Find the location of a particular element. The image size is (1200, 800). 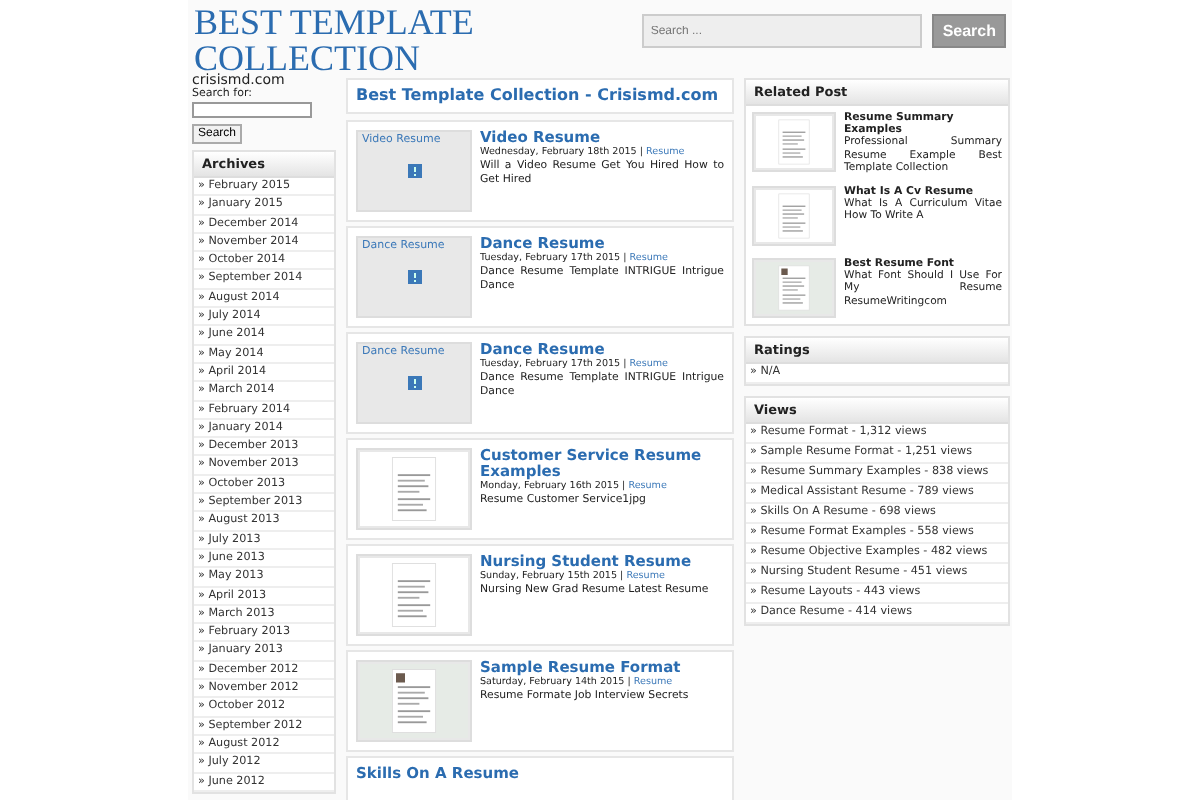

main-heading: Best Template Collection - Crisismd.com is located at coordinates (538, 96).